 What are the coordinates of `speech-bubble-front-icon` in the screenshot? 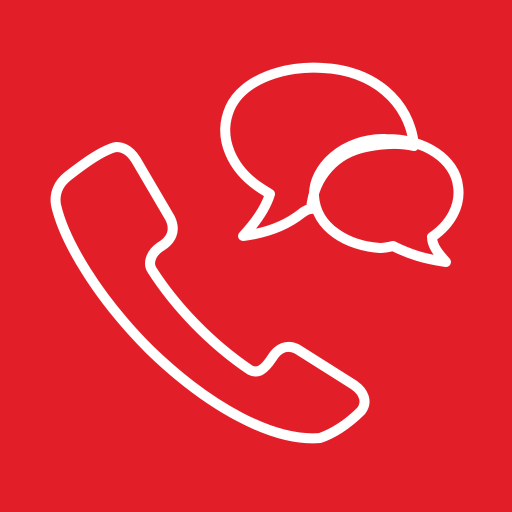 It's located at (386, 200).